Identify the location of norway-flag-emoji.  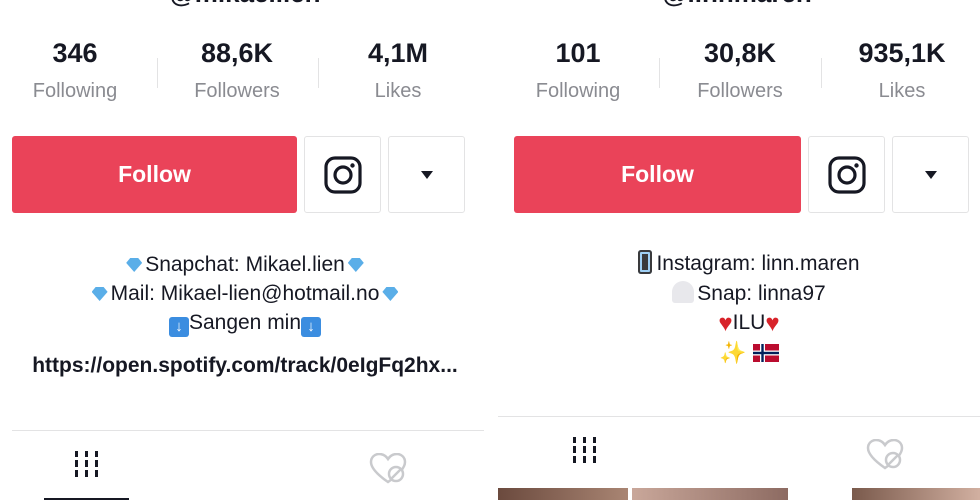
(765, 353).